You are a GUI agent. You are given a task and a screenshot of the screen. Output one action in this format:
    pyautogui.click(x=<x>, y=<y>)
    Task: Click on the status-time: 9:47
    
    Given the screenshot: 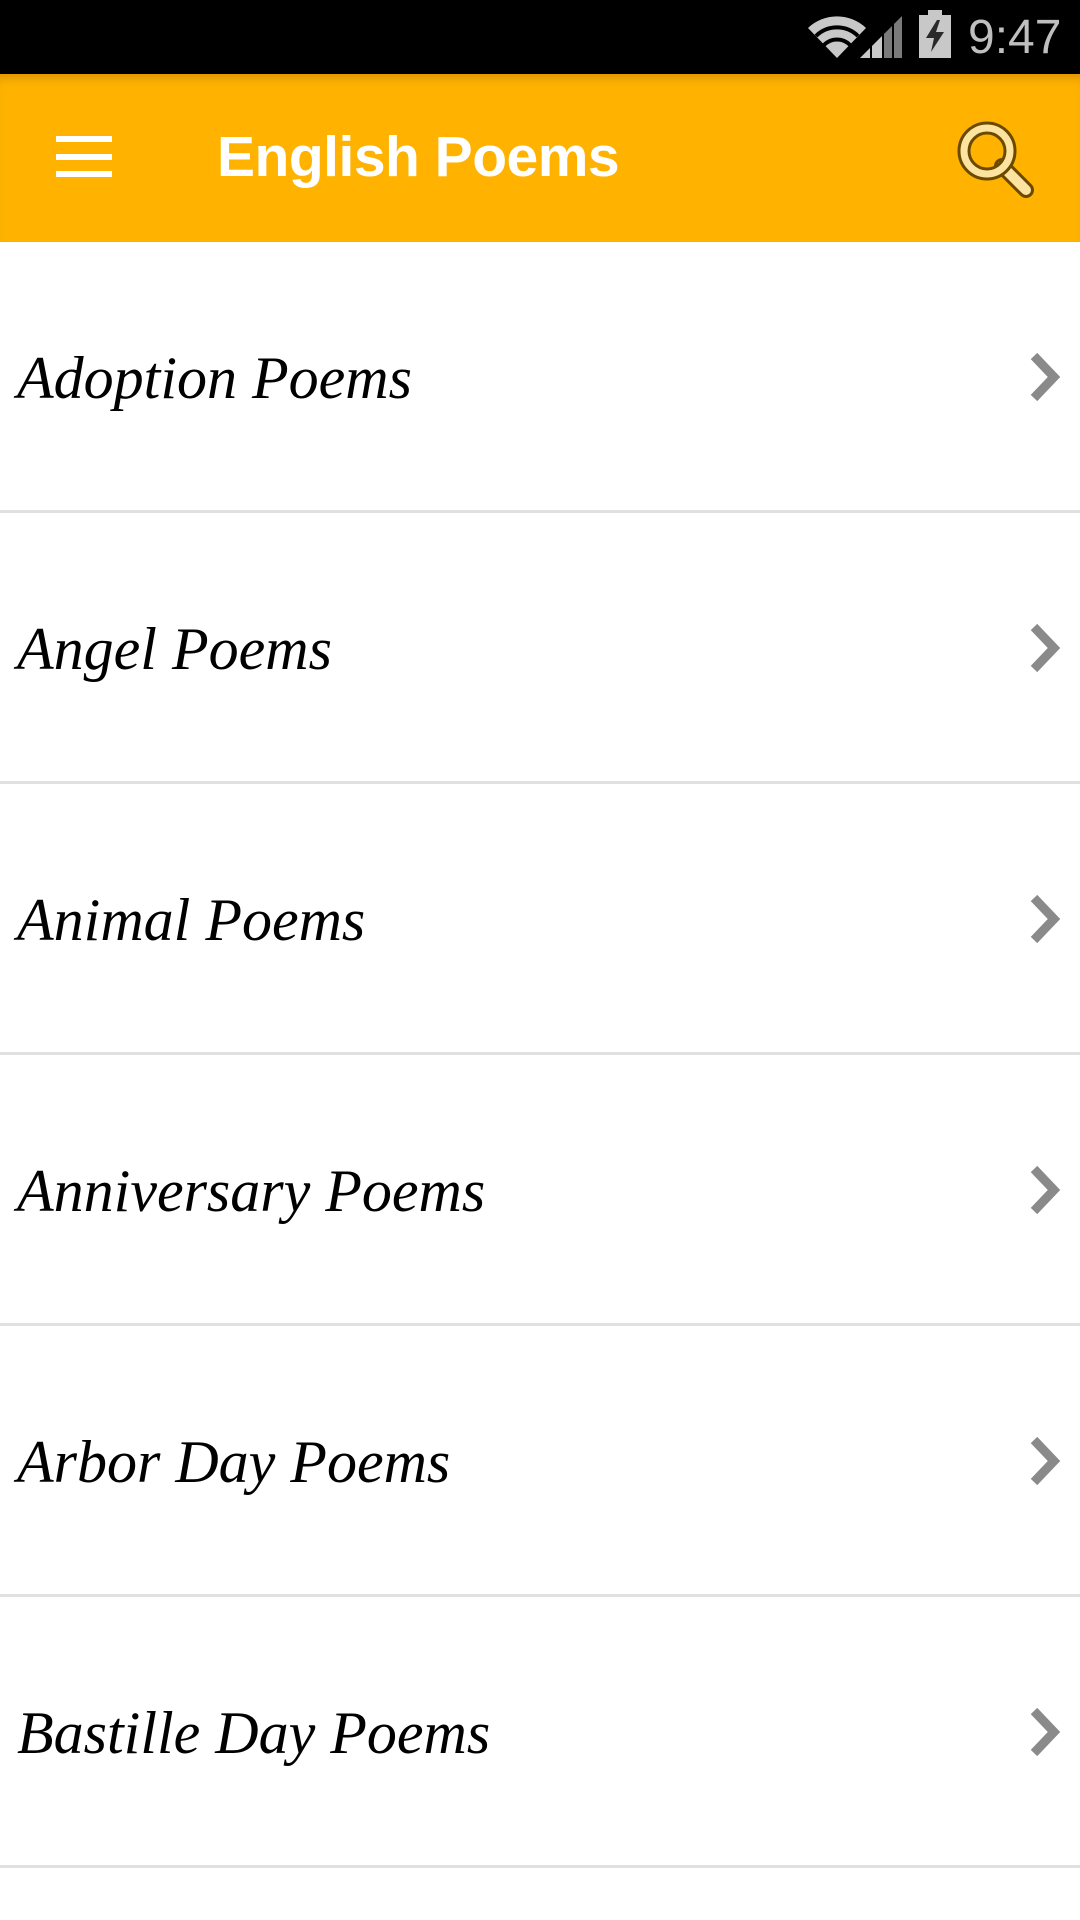 What is the action you would take?
    pyautogui.click(x=1015, y=37)
    